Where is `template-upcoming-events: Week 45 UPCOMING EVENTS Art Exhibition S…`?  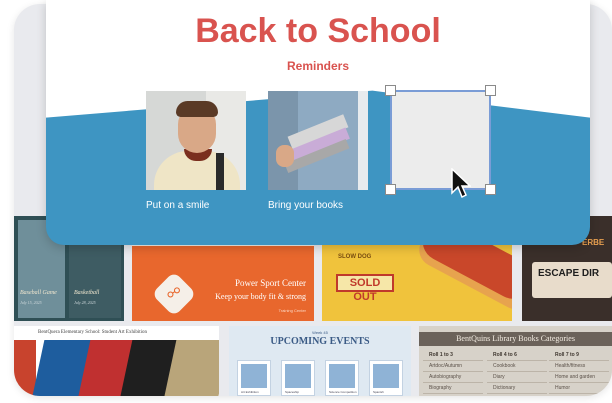 template-upcoming-events: Week 45 UPCOMING EVENTS Art Exhibition S… is located at coordinates (320, 361).